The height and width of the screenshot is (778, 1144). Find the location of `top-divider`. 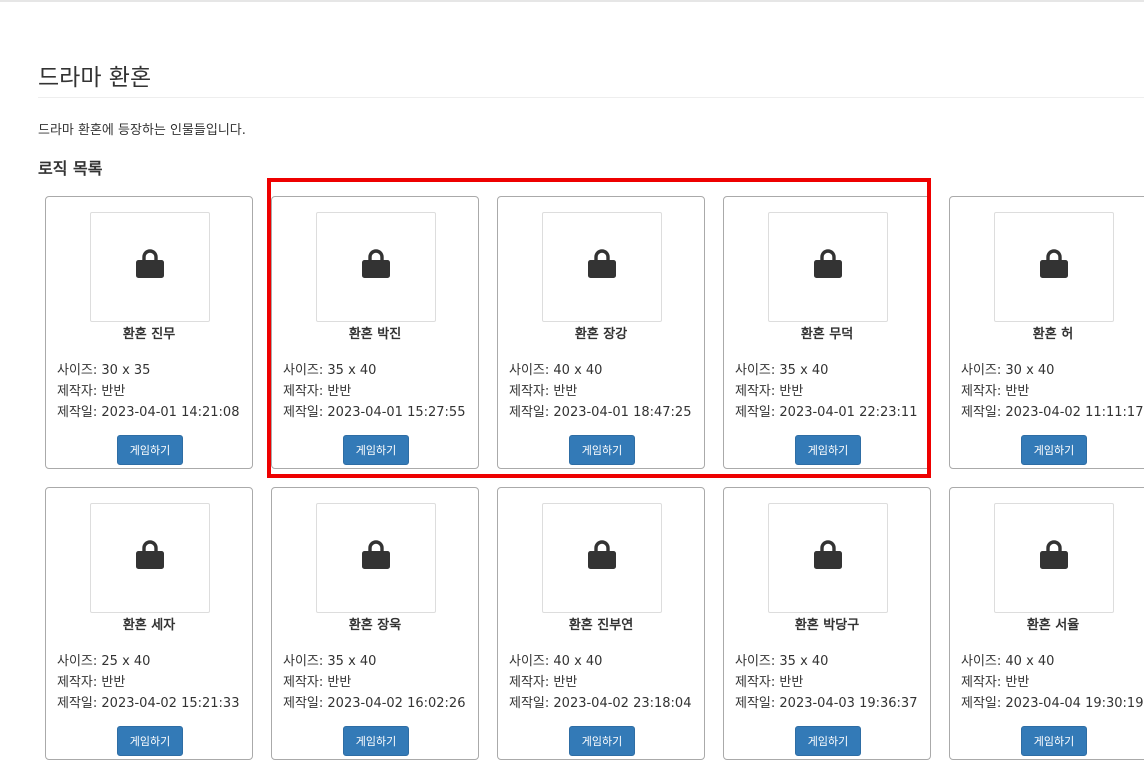

top-divider is located at coordinates (572, 1).